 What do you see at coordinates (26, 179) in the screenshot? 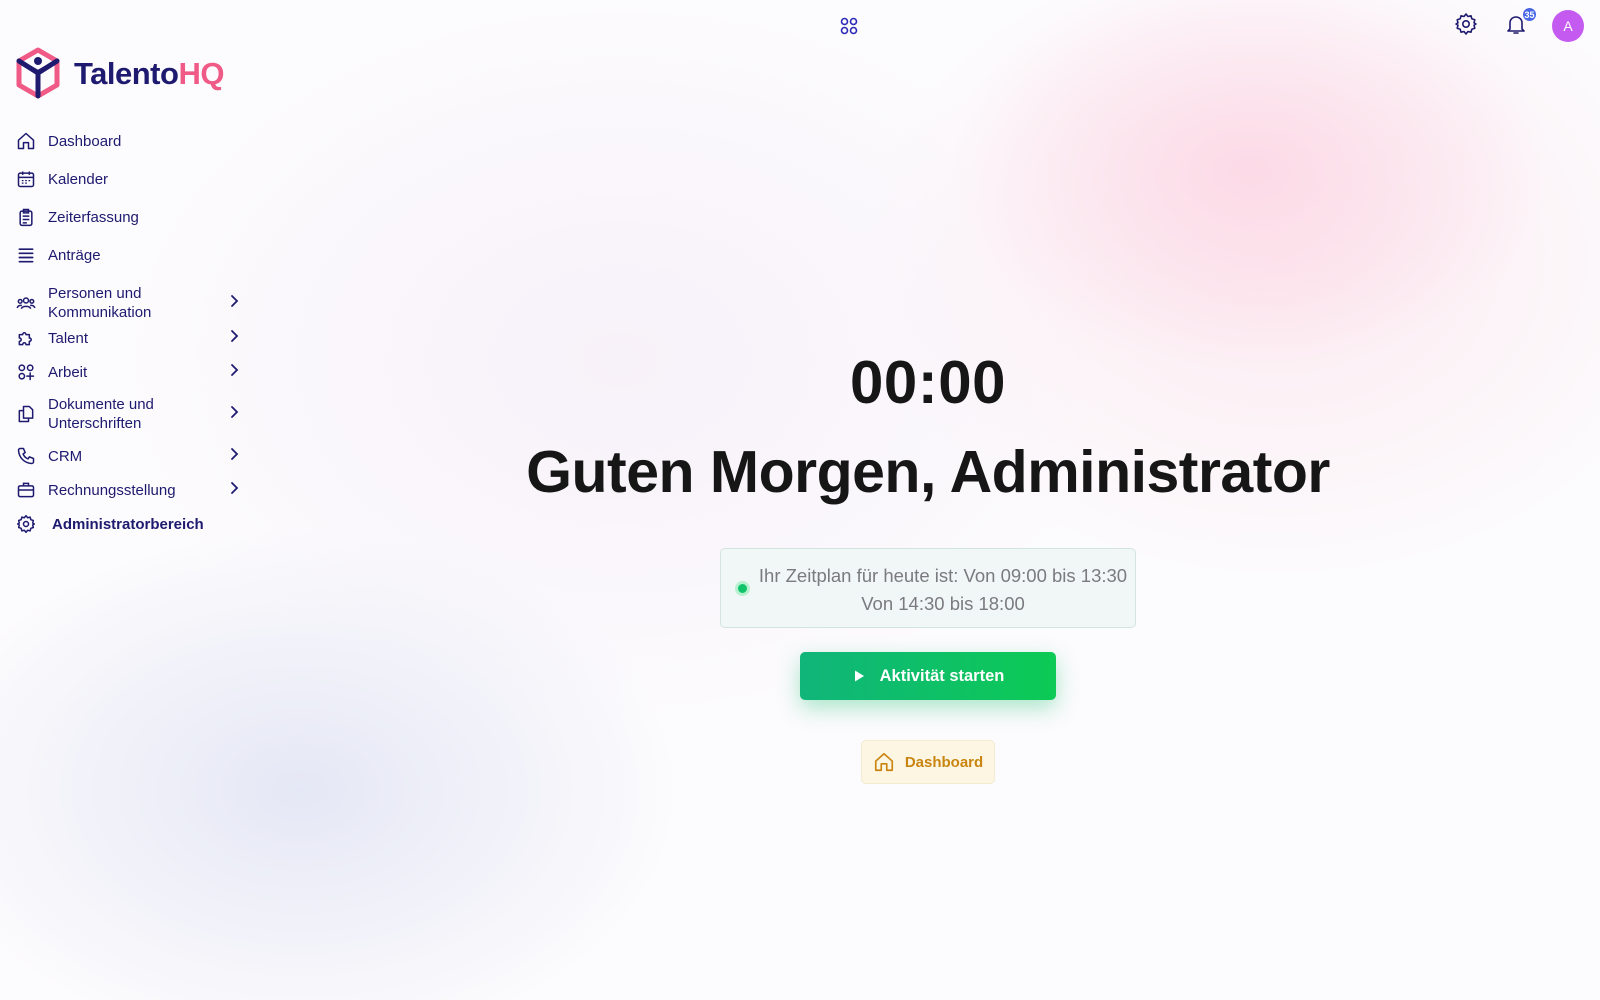
I see `calendar-icon` at bounding box center [26, 179].